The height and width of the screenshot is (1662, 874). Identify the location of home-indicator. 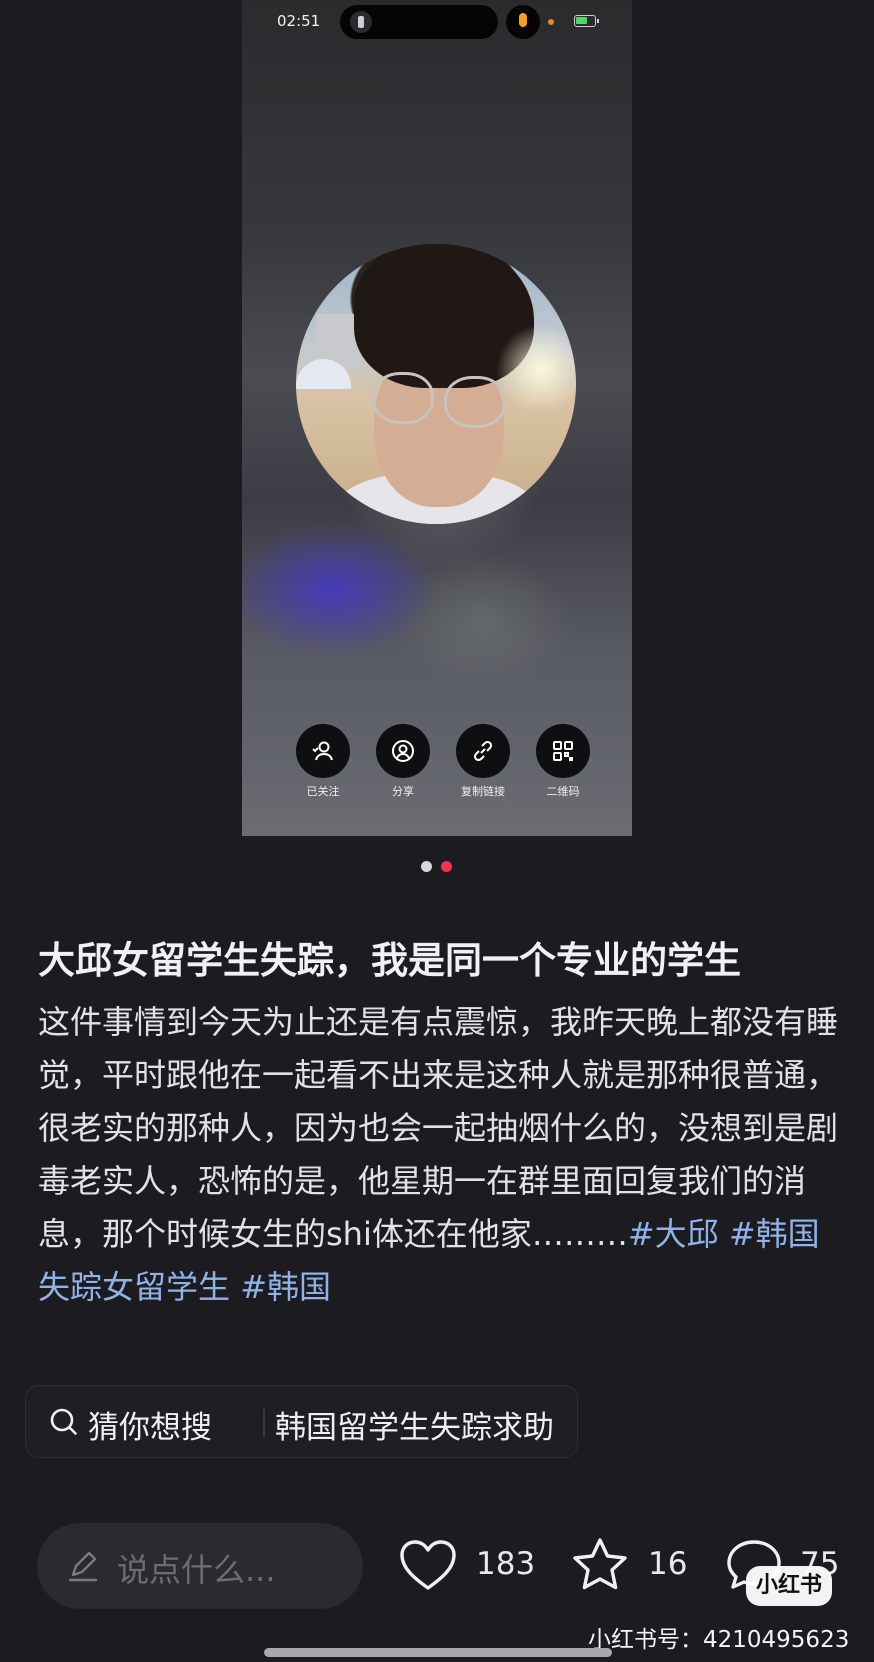
(438, 1652).